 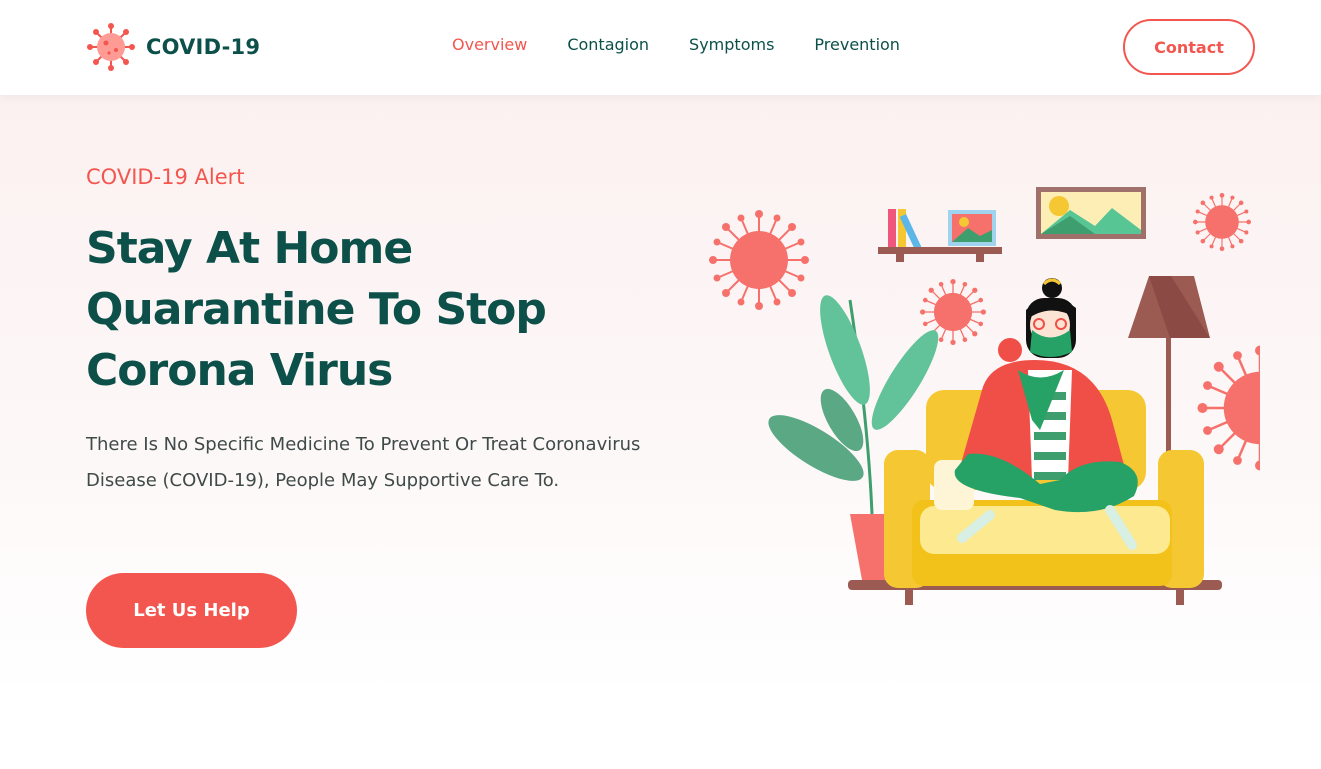 I want to click on brand-name: COVID-19, so click(x=203, y=47).